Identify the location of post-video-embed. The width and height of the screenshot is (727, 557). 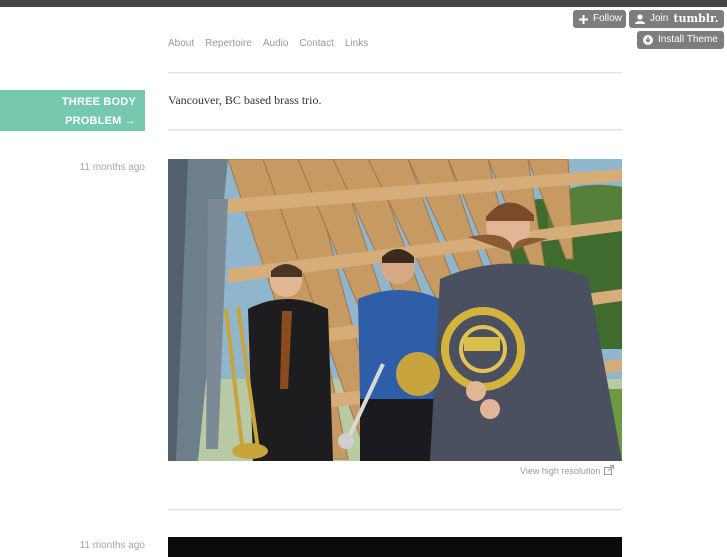
(395, 547).